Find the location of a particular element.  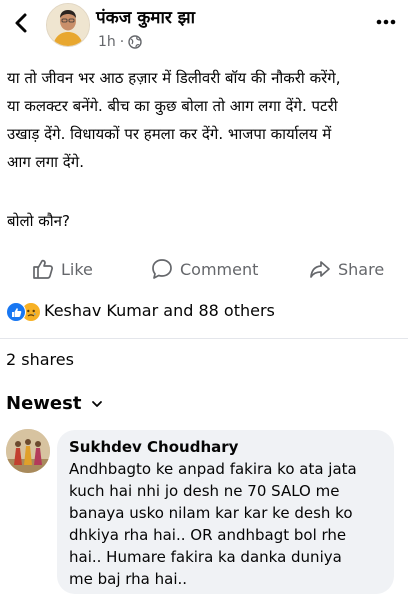

comment-text-line: banaya usko nilam kar kar ke desh ko is located at coordinates (211, 513).